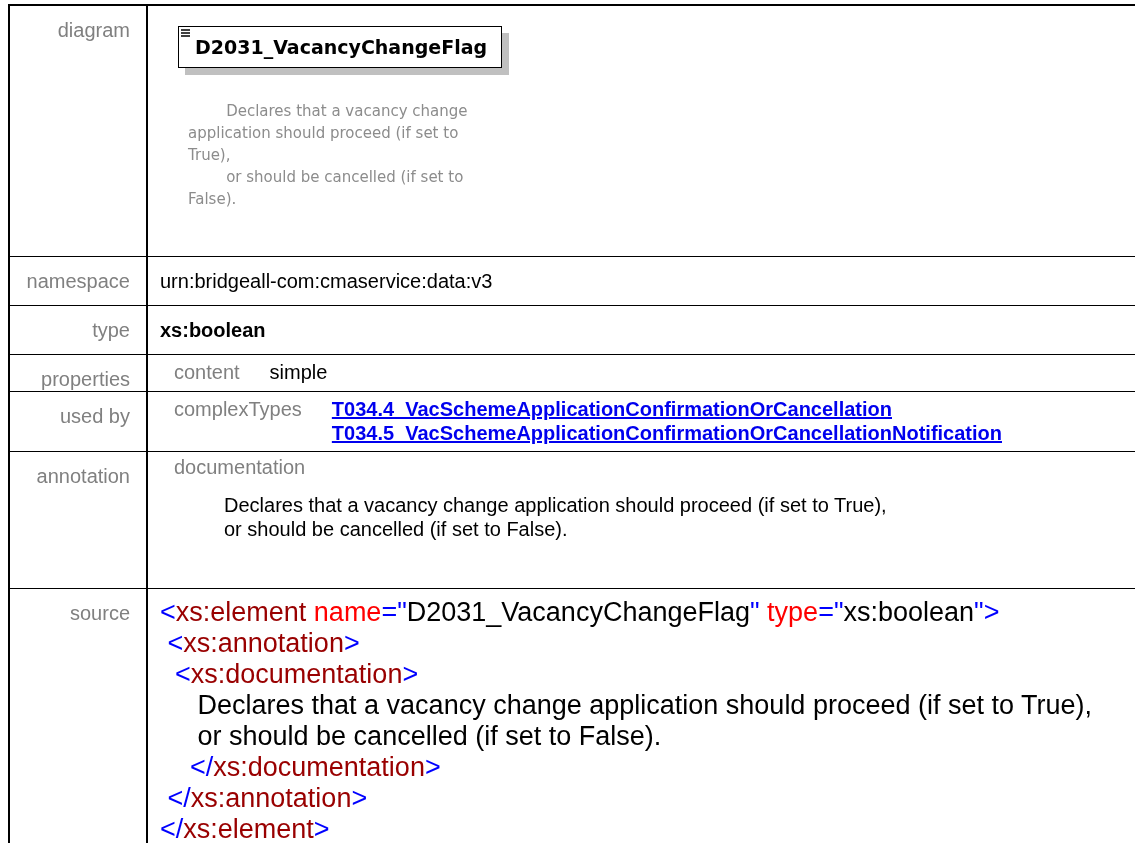 Image resolution: width=1135 pixels, height=843 pixels. What do you see at coordinates (580, 612) in the screenshot?
I see `source-line: <xs:element name="D2031_VacancyChangeFlag" type="xs:boolean">` at bounding box center [580, 612].